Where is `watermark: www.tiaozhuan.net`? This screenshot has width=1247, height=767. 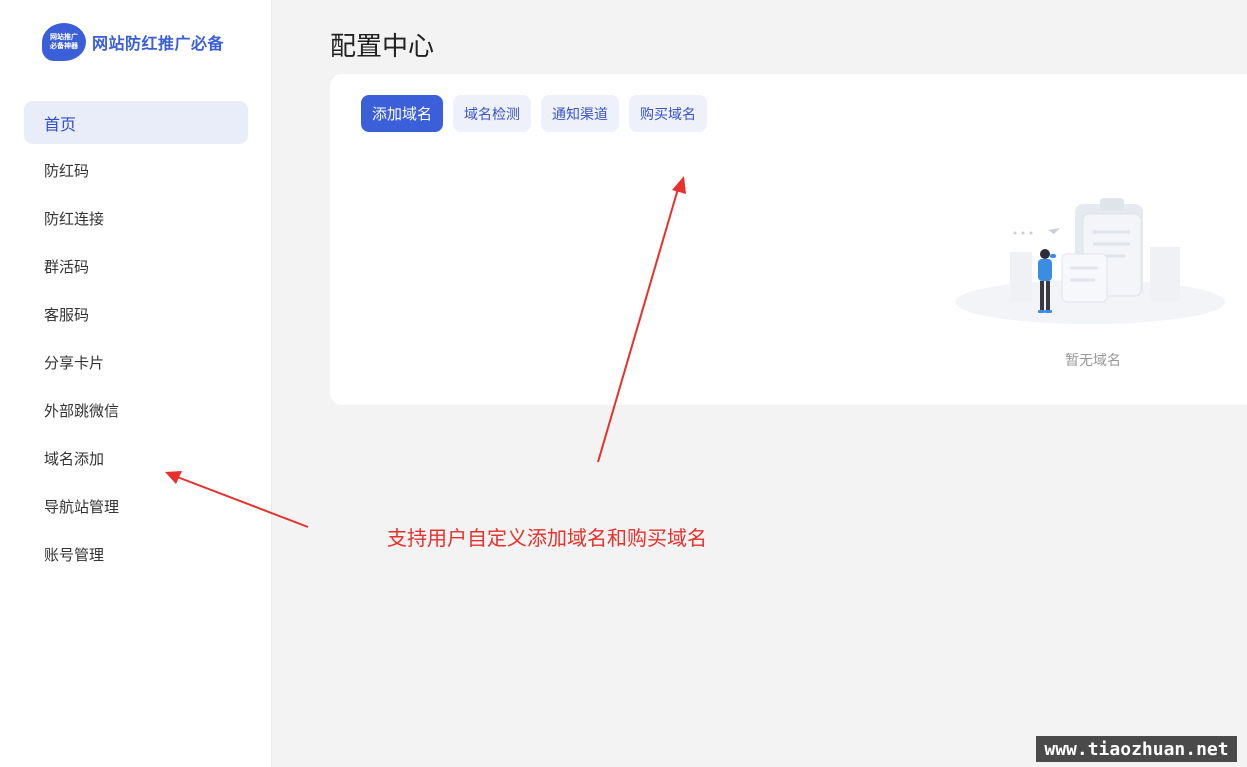 watermark: www.tiaozhuan.net is located at coordinates (1136, 749).